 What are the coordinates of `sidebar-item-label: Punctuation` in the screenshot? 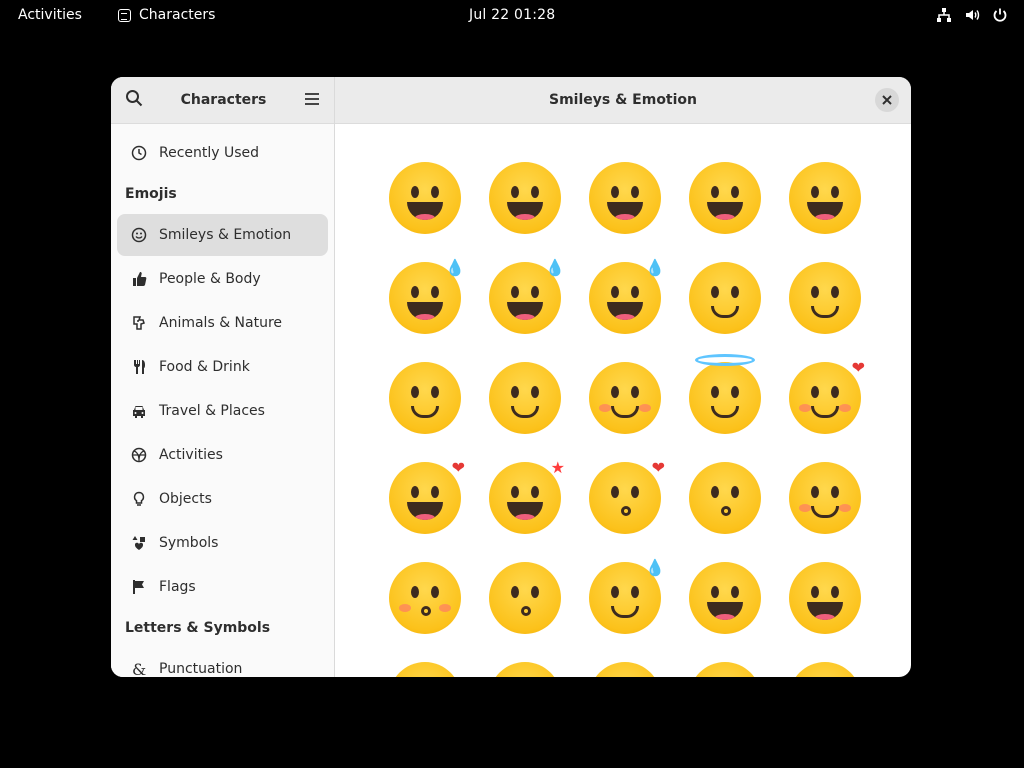 It's located at (201, 669).